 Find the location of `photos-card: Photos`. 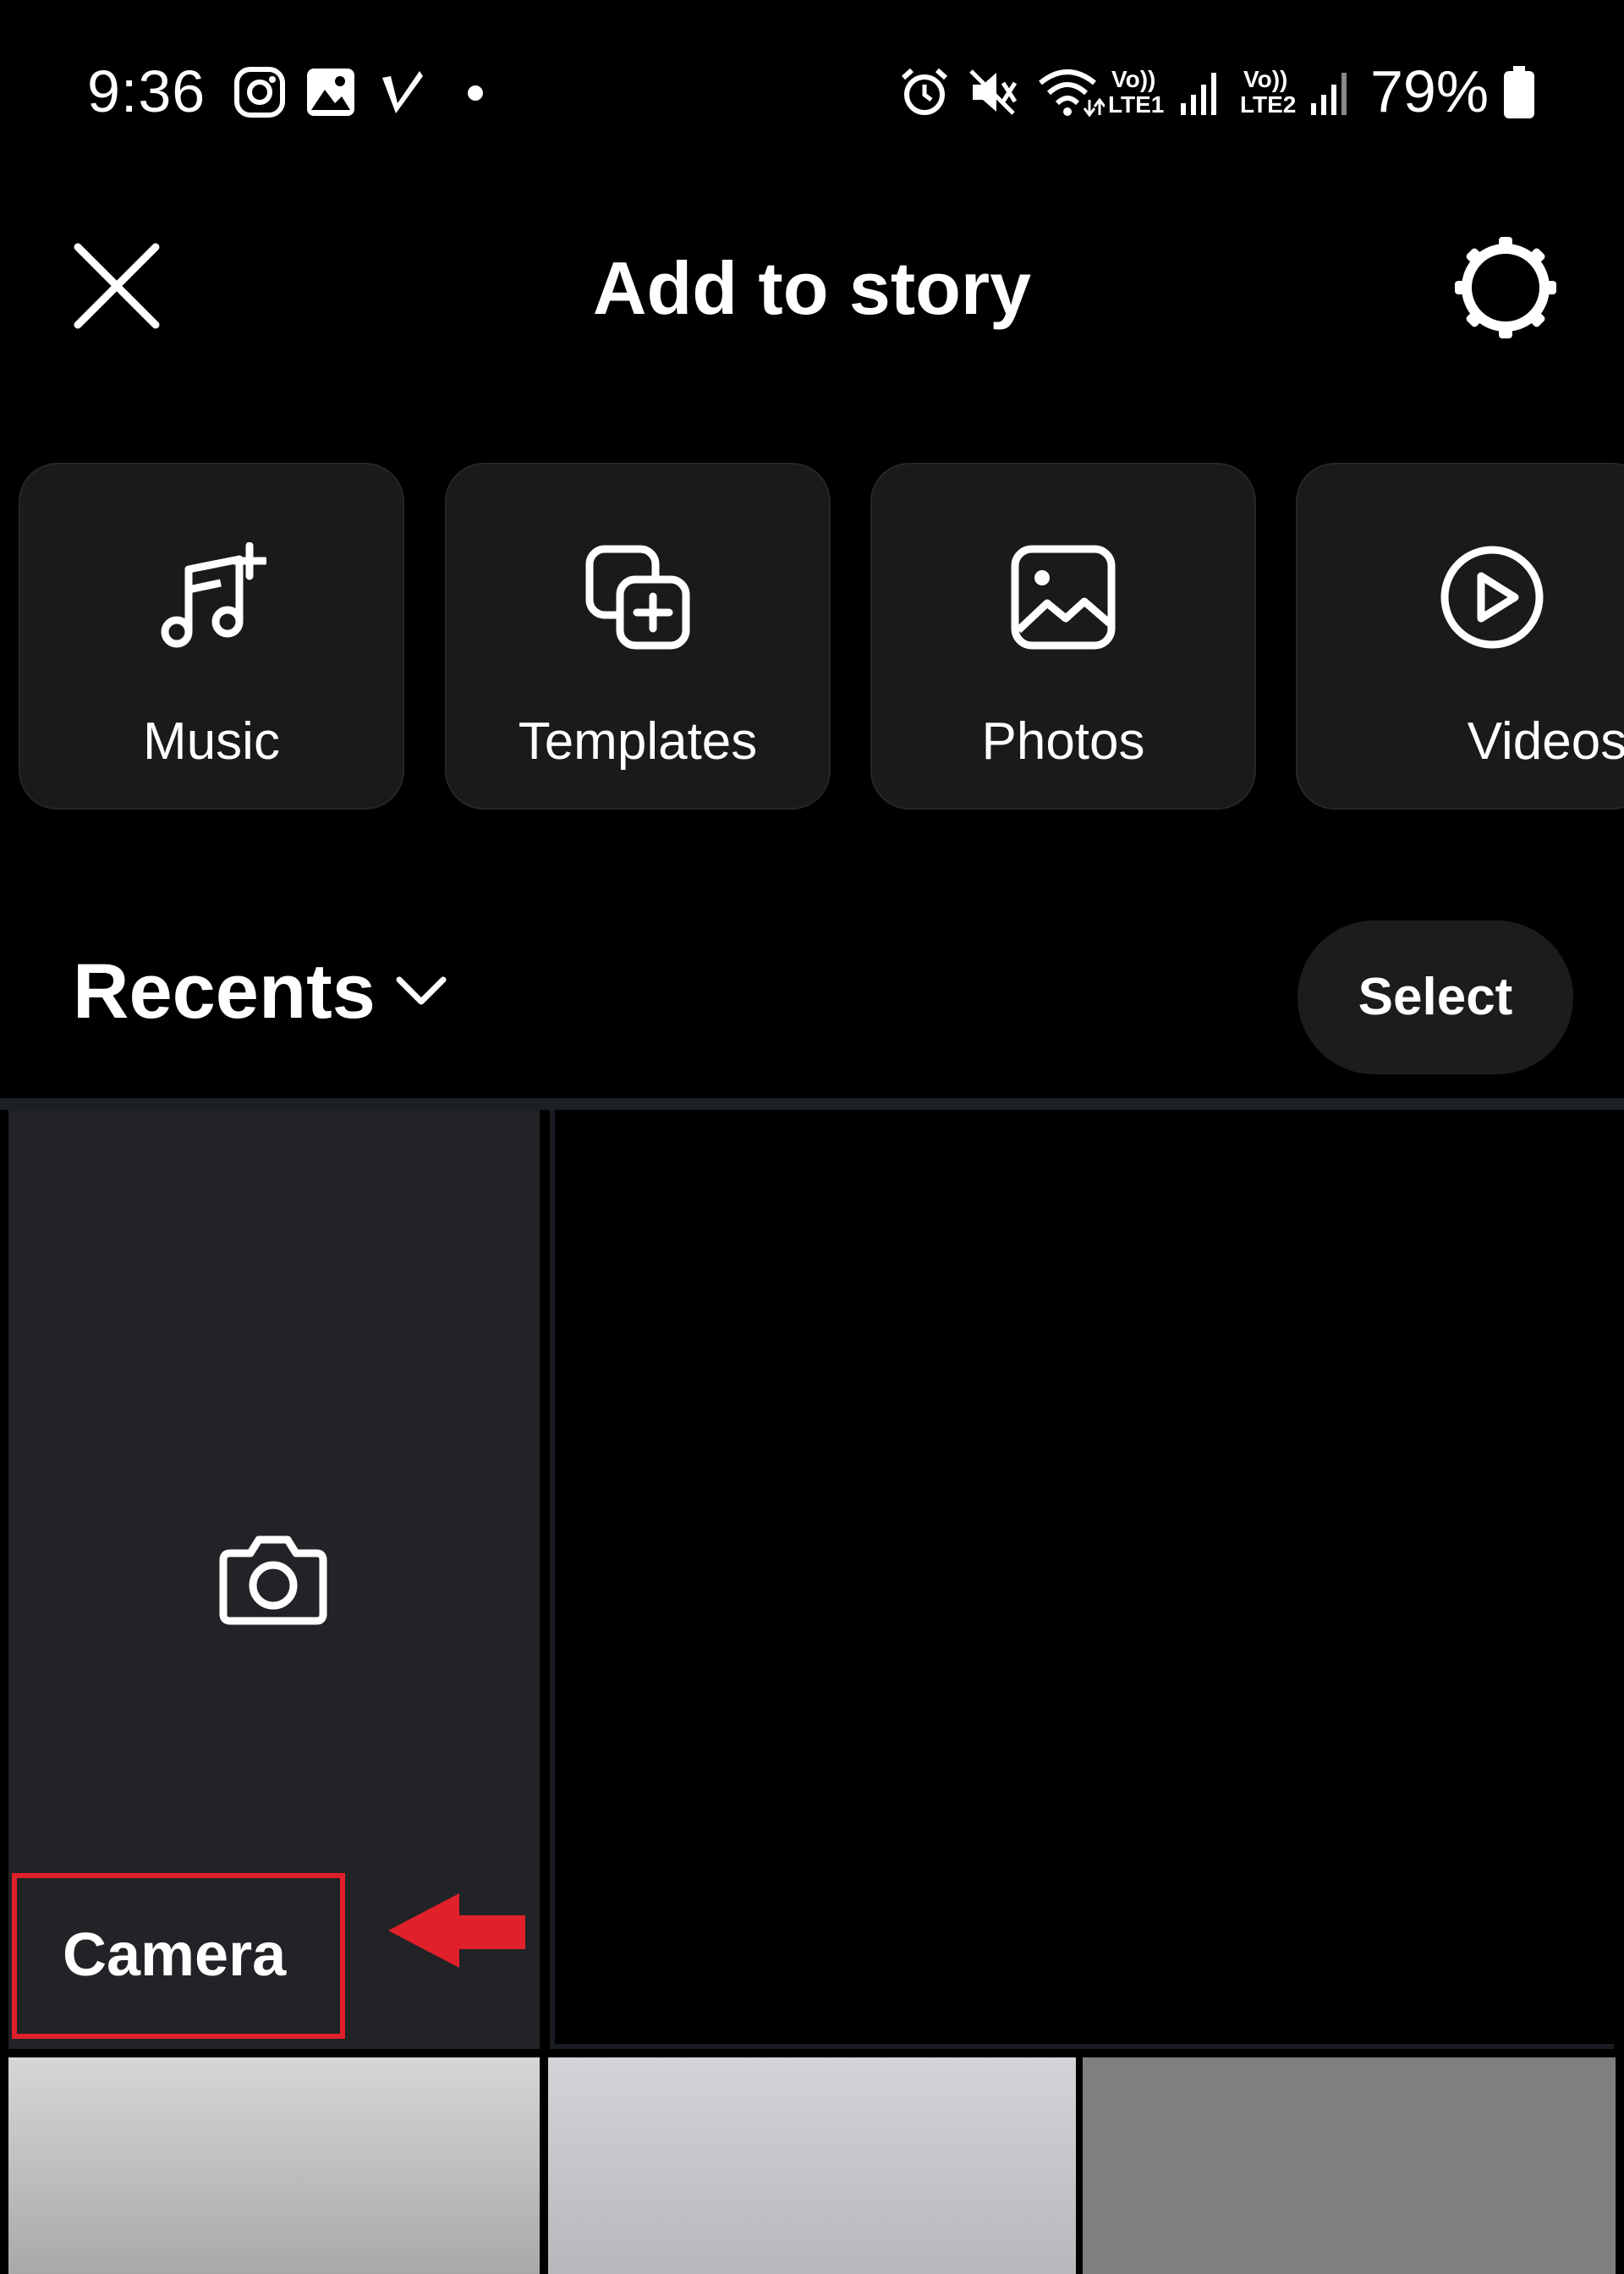

photos-card: Photos is located at coordinates (1063, 637).